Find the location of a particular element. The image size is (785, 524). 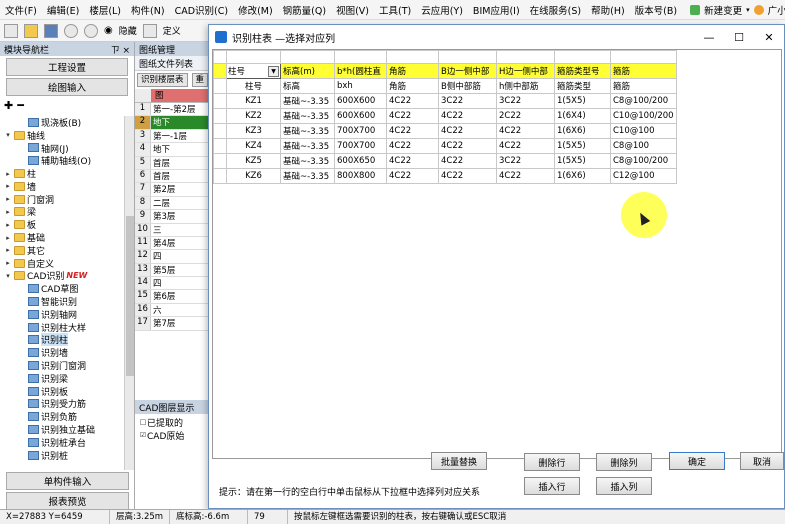

column-mapping-cell: H边一侧中部 is located at coordinates (525, 71).